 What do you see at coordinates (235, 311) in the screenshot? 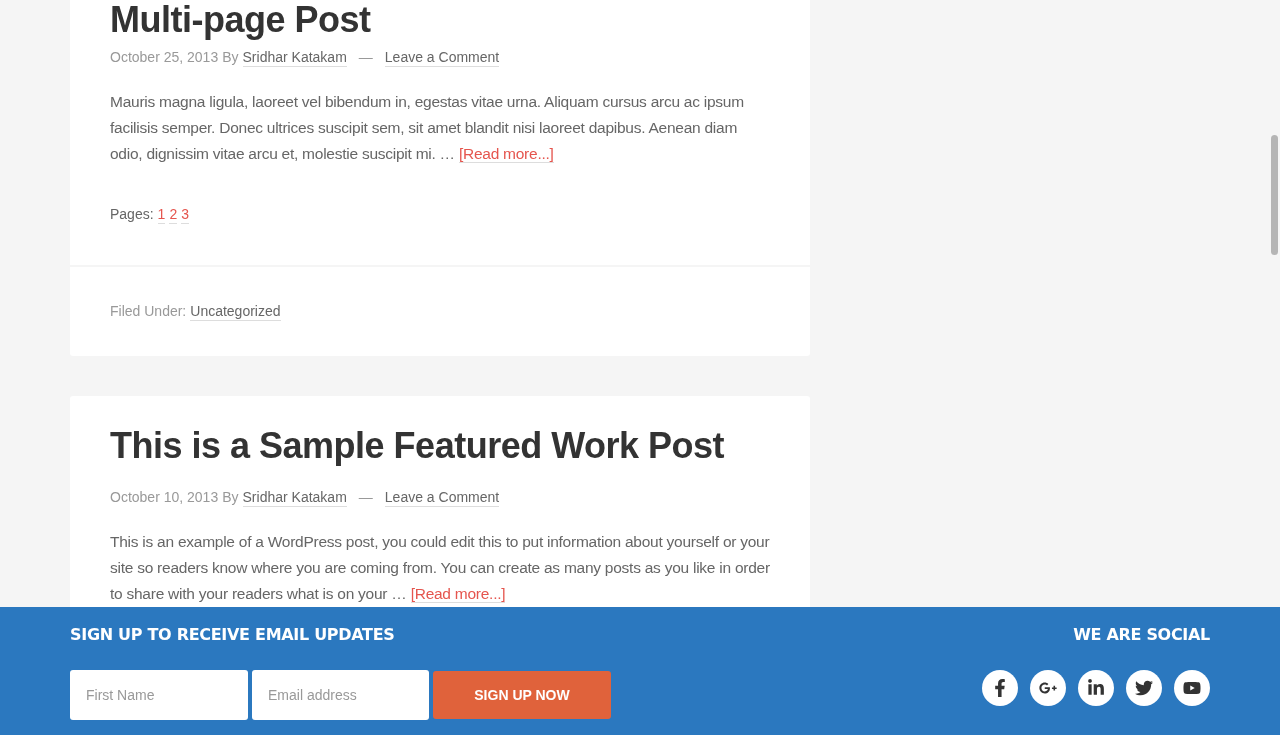
I see `category-link: Uncategorized` at bounding box center [235, 311].